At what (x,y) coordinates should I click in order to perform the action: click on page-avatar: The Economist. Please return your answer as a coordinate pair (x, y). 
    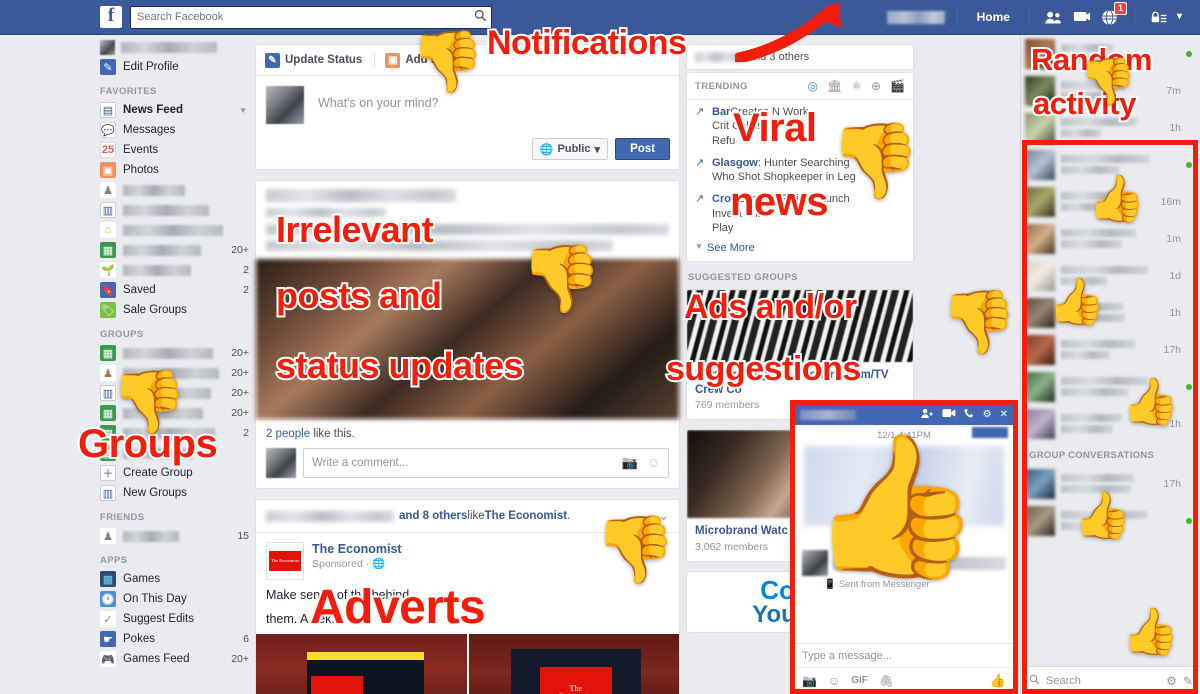
    Looking at the image, I should click on (285, 561).